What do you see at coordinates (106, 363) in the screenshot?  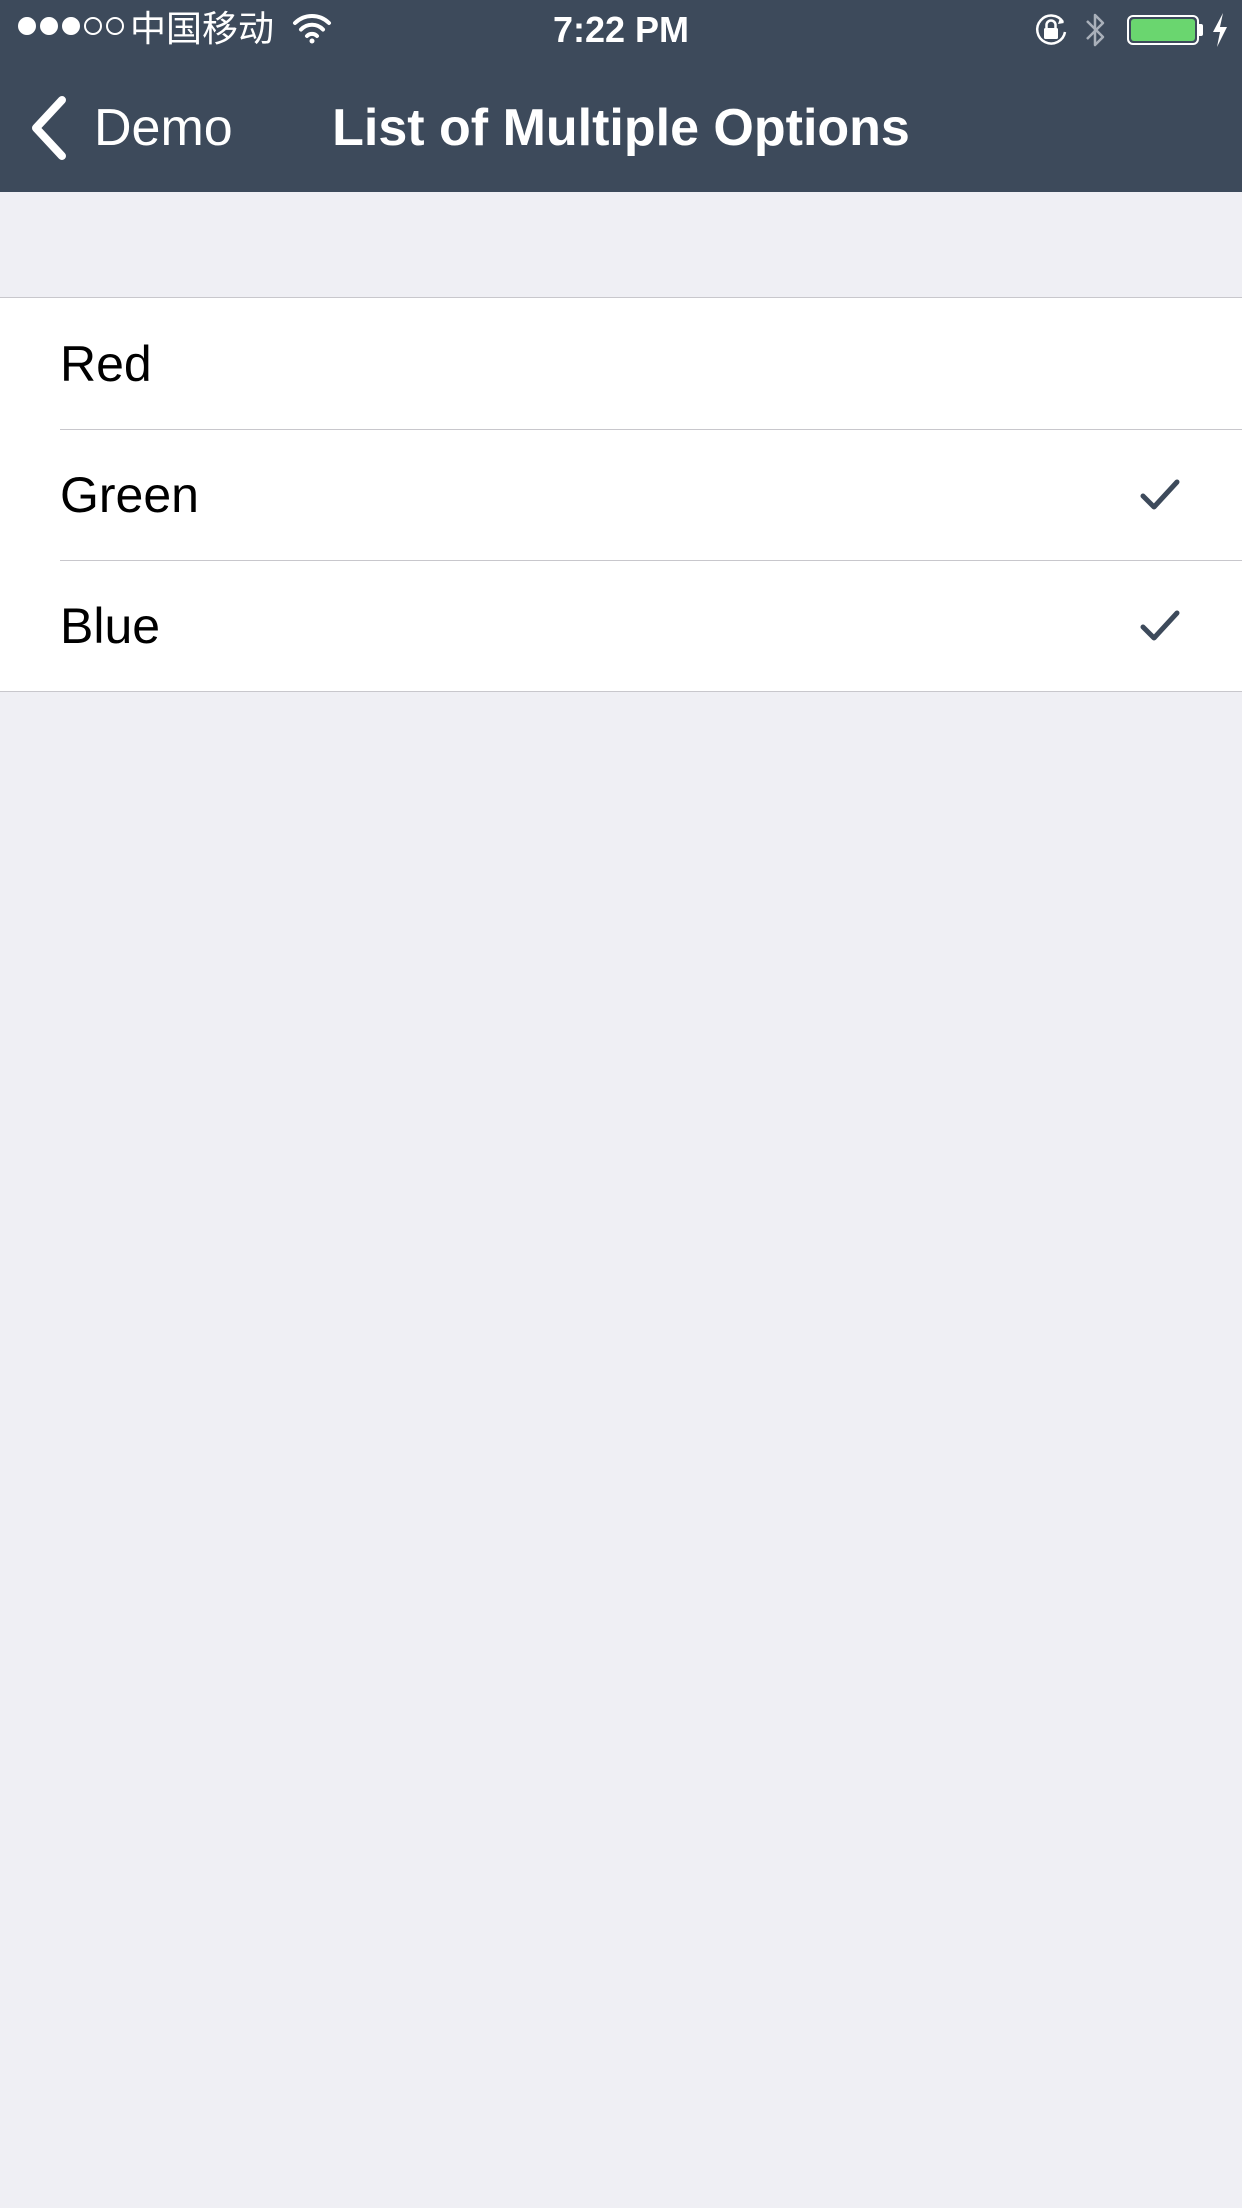 I see `list-item-label: Red` at bounding box center [106, 363].